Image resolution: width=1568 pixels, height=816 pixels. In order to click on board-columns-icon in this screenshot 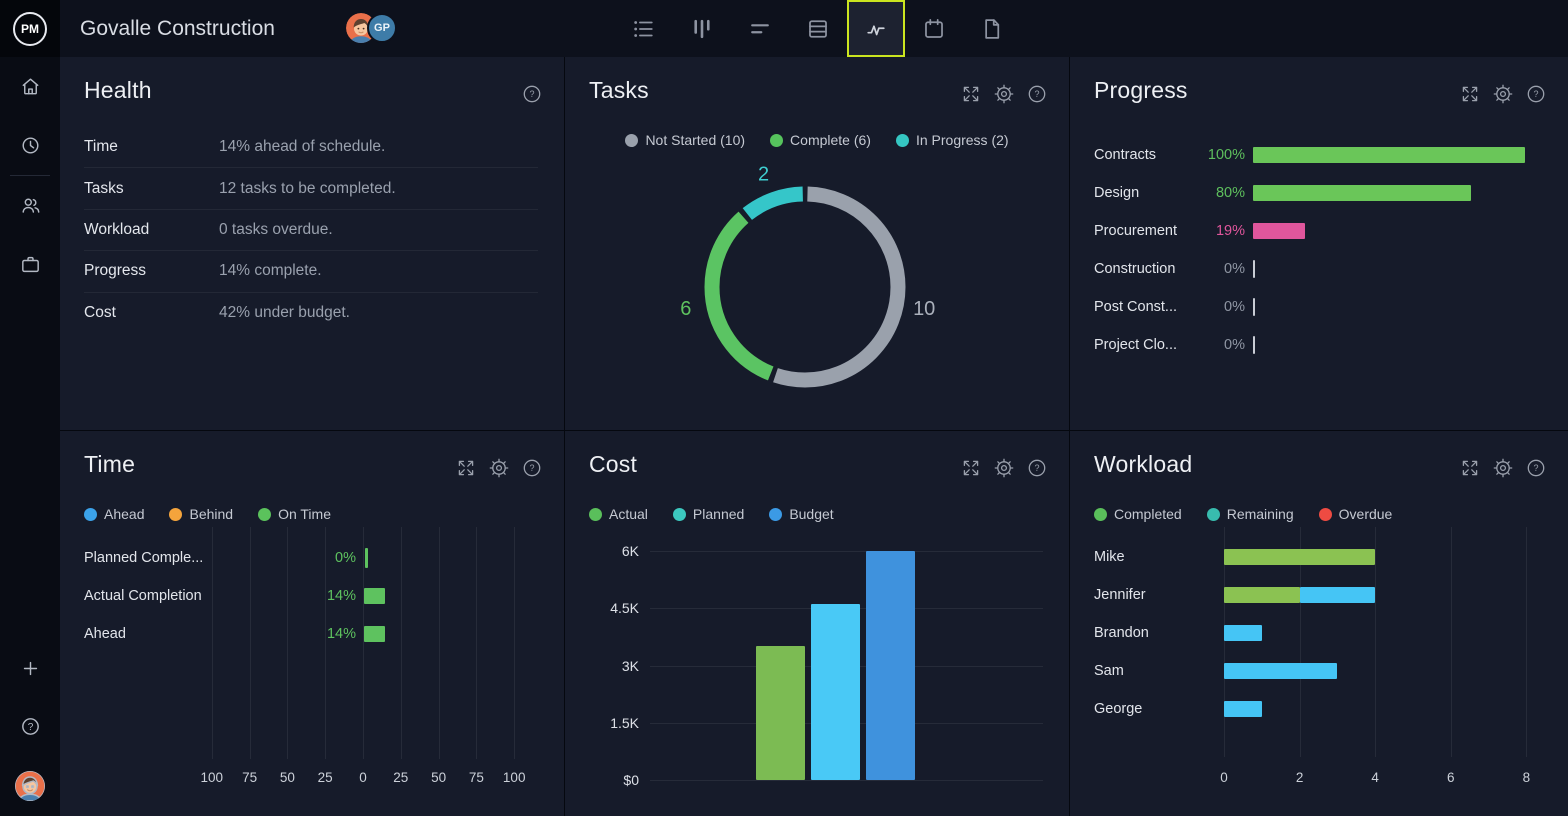, I will do `click(702, 28)`.